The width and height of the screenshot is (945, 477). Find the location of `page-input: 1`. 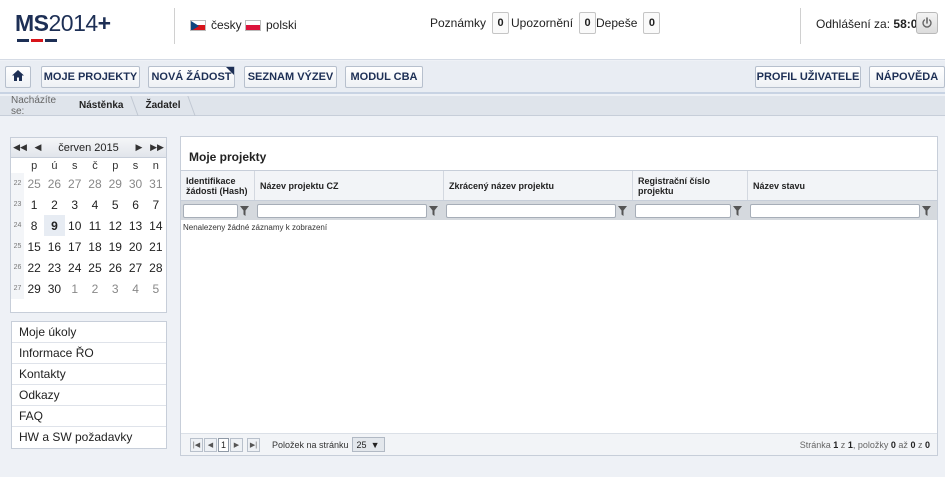

page-input: 1 is located at coordinates (223, 444).